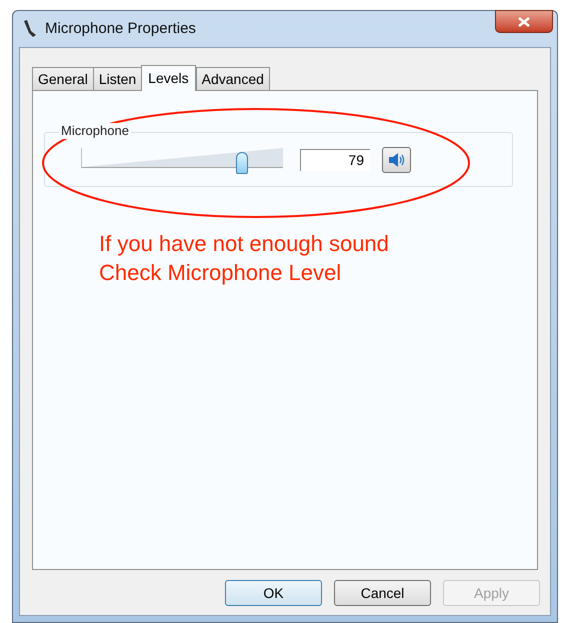 The width and height of the screenshot is (563, 623). I want to click on annotation-text: Check Microphone Level, so click(220, 273).